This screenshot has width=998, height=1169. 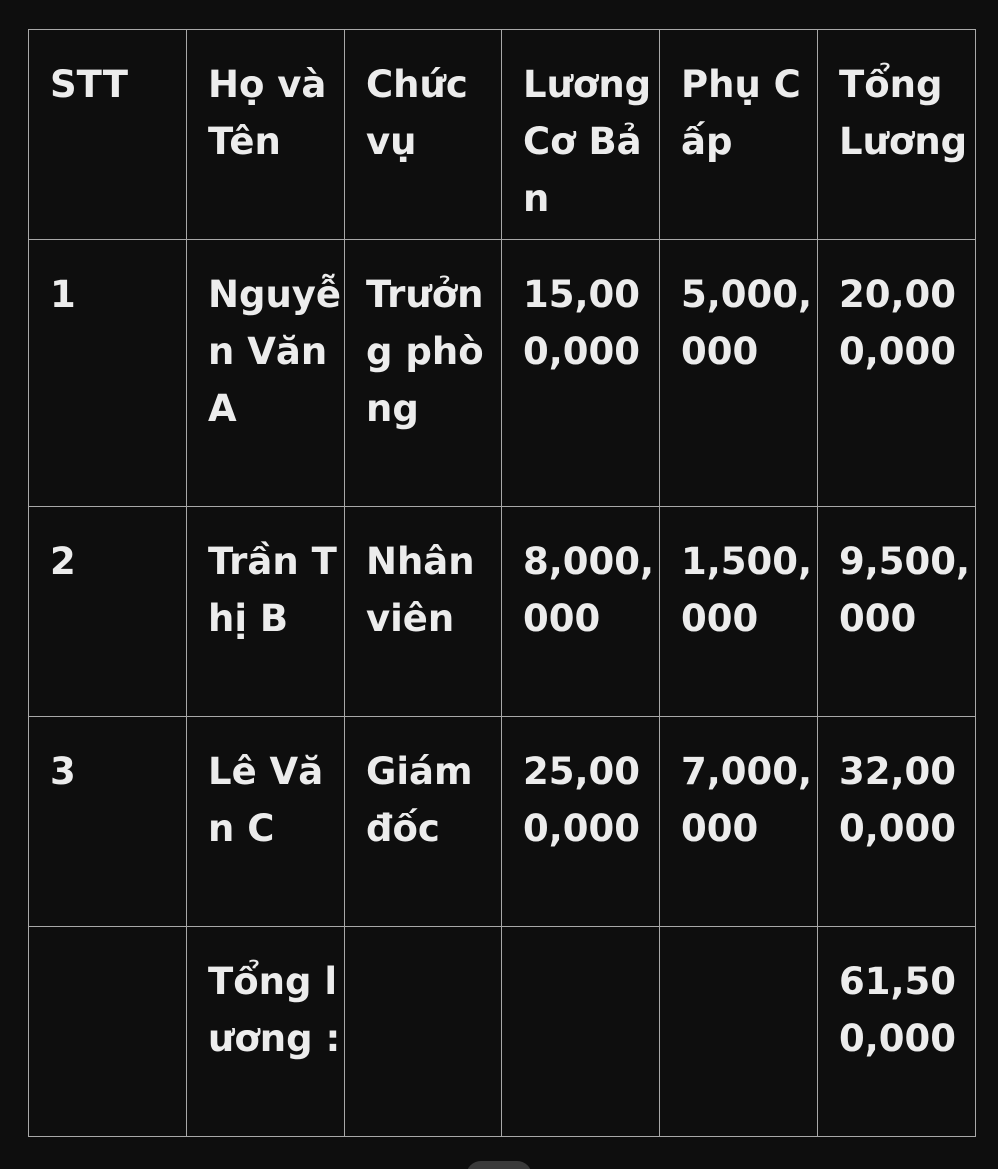 I want to click on header-cell-allowance: Phụ Cấp, so click(x=738, y=134).